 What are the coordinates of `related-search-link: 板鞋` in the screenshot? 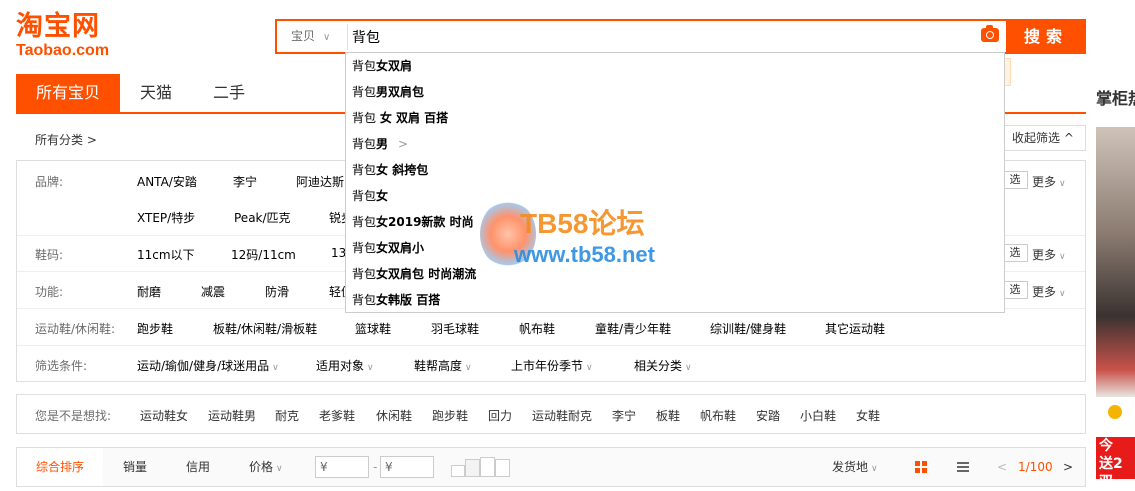 It's located at (668, 415).